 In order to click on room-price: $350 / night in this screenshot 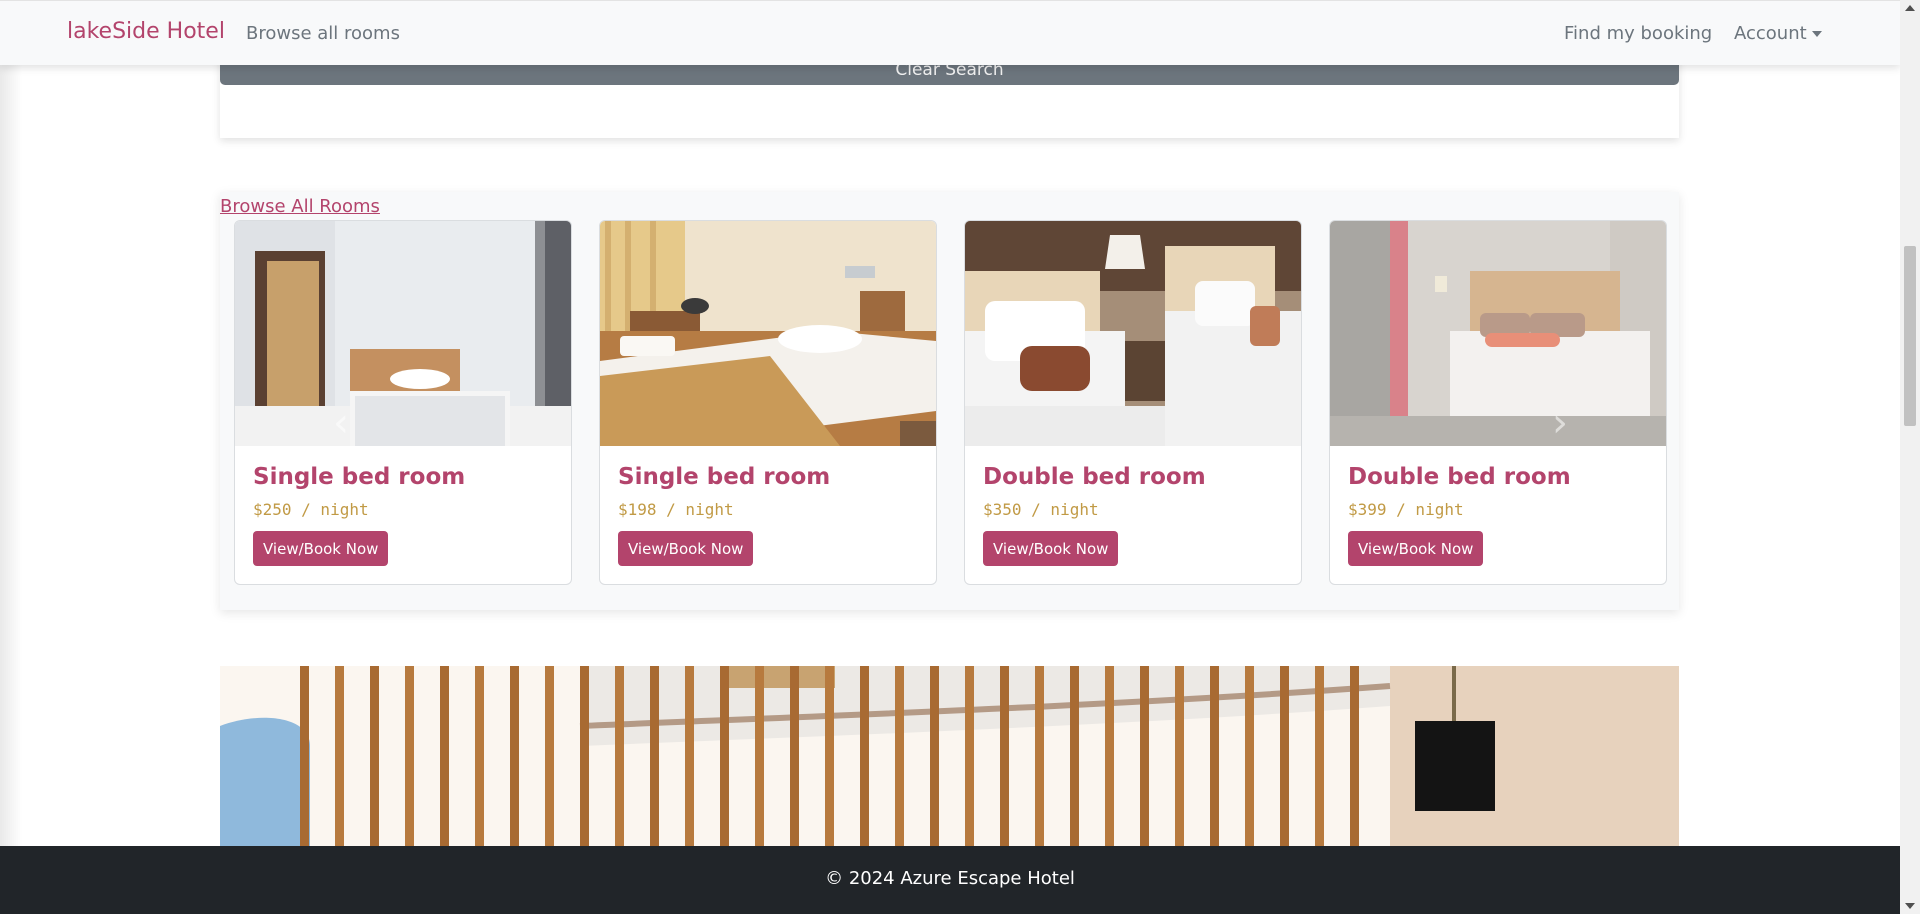, I will do `click(1041, 509)`.